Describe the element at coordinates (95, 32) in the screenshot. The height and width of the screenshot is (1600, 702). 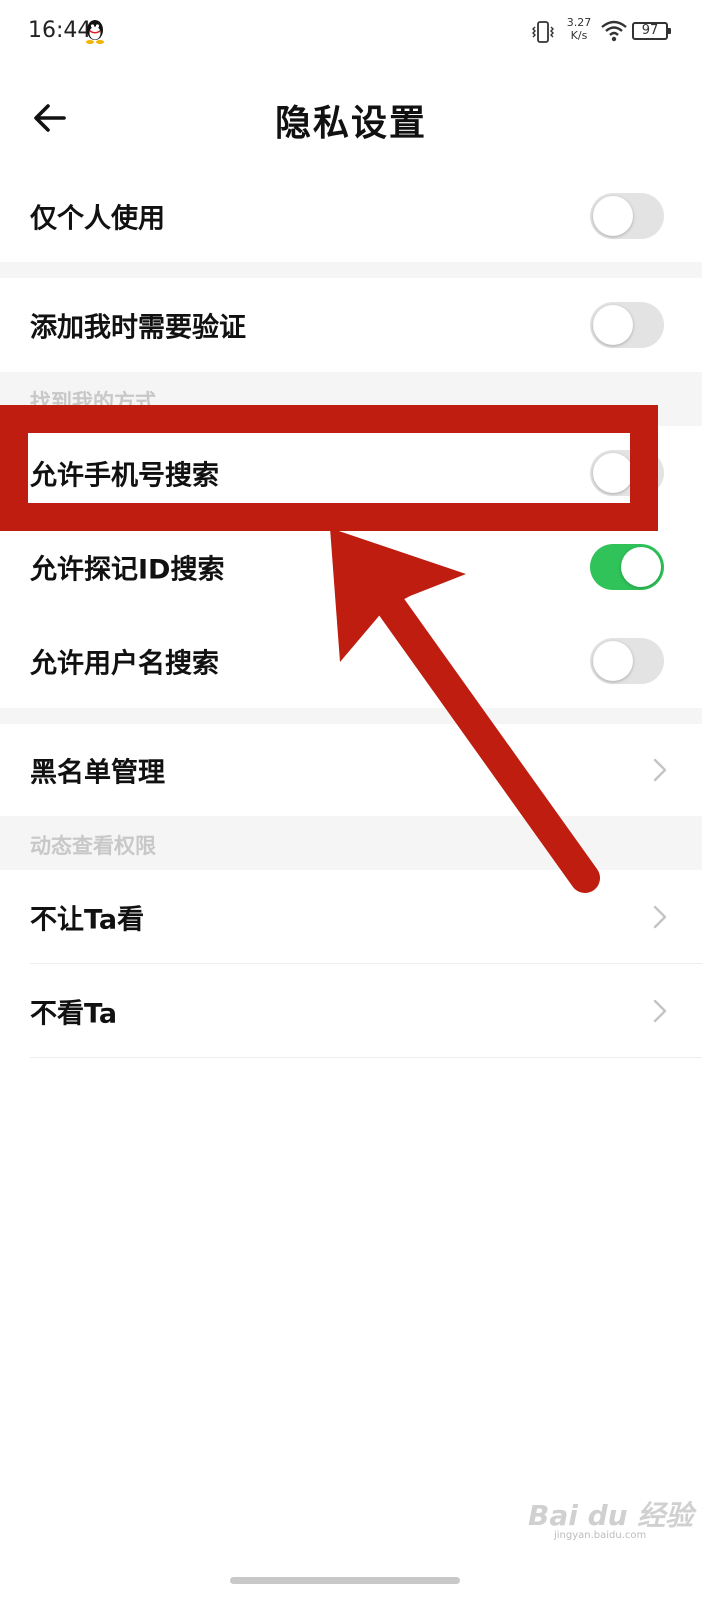
I see `qq-penguin-icon` at that location.